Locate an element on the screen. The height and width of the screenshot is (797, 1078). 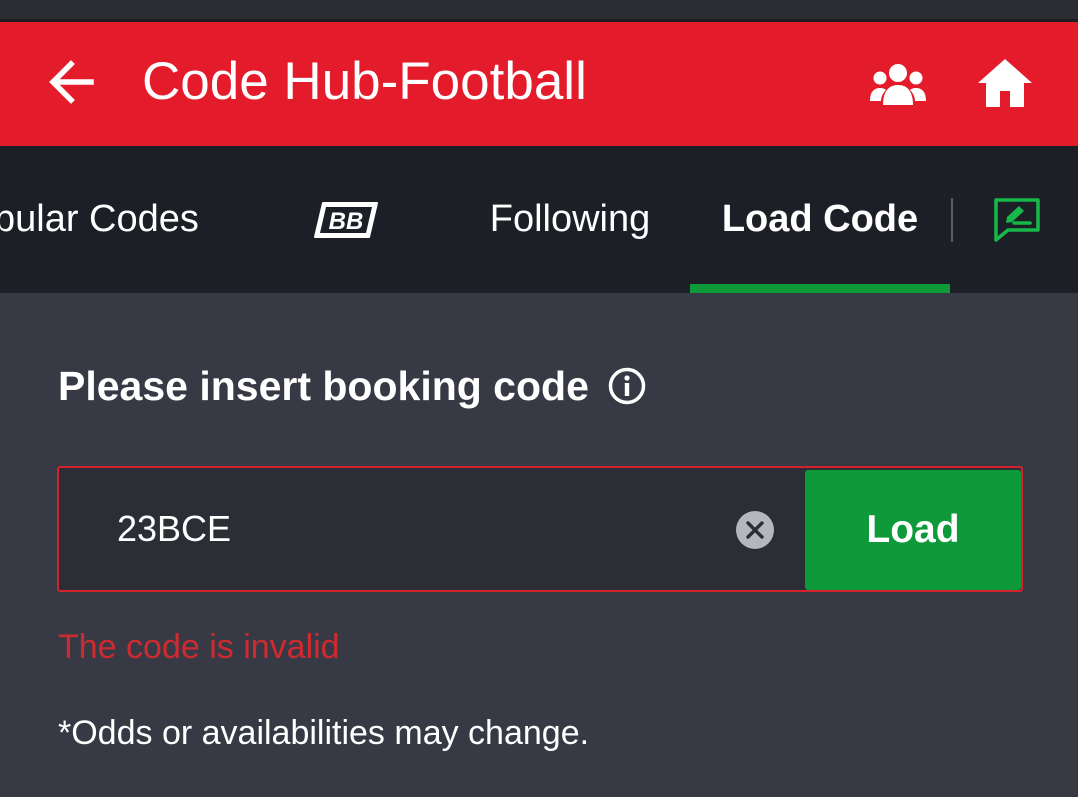
bb-logo-icon: BB is located at coordinates (346, 219).